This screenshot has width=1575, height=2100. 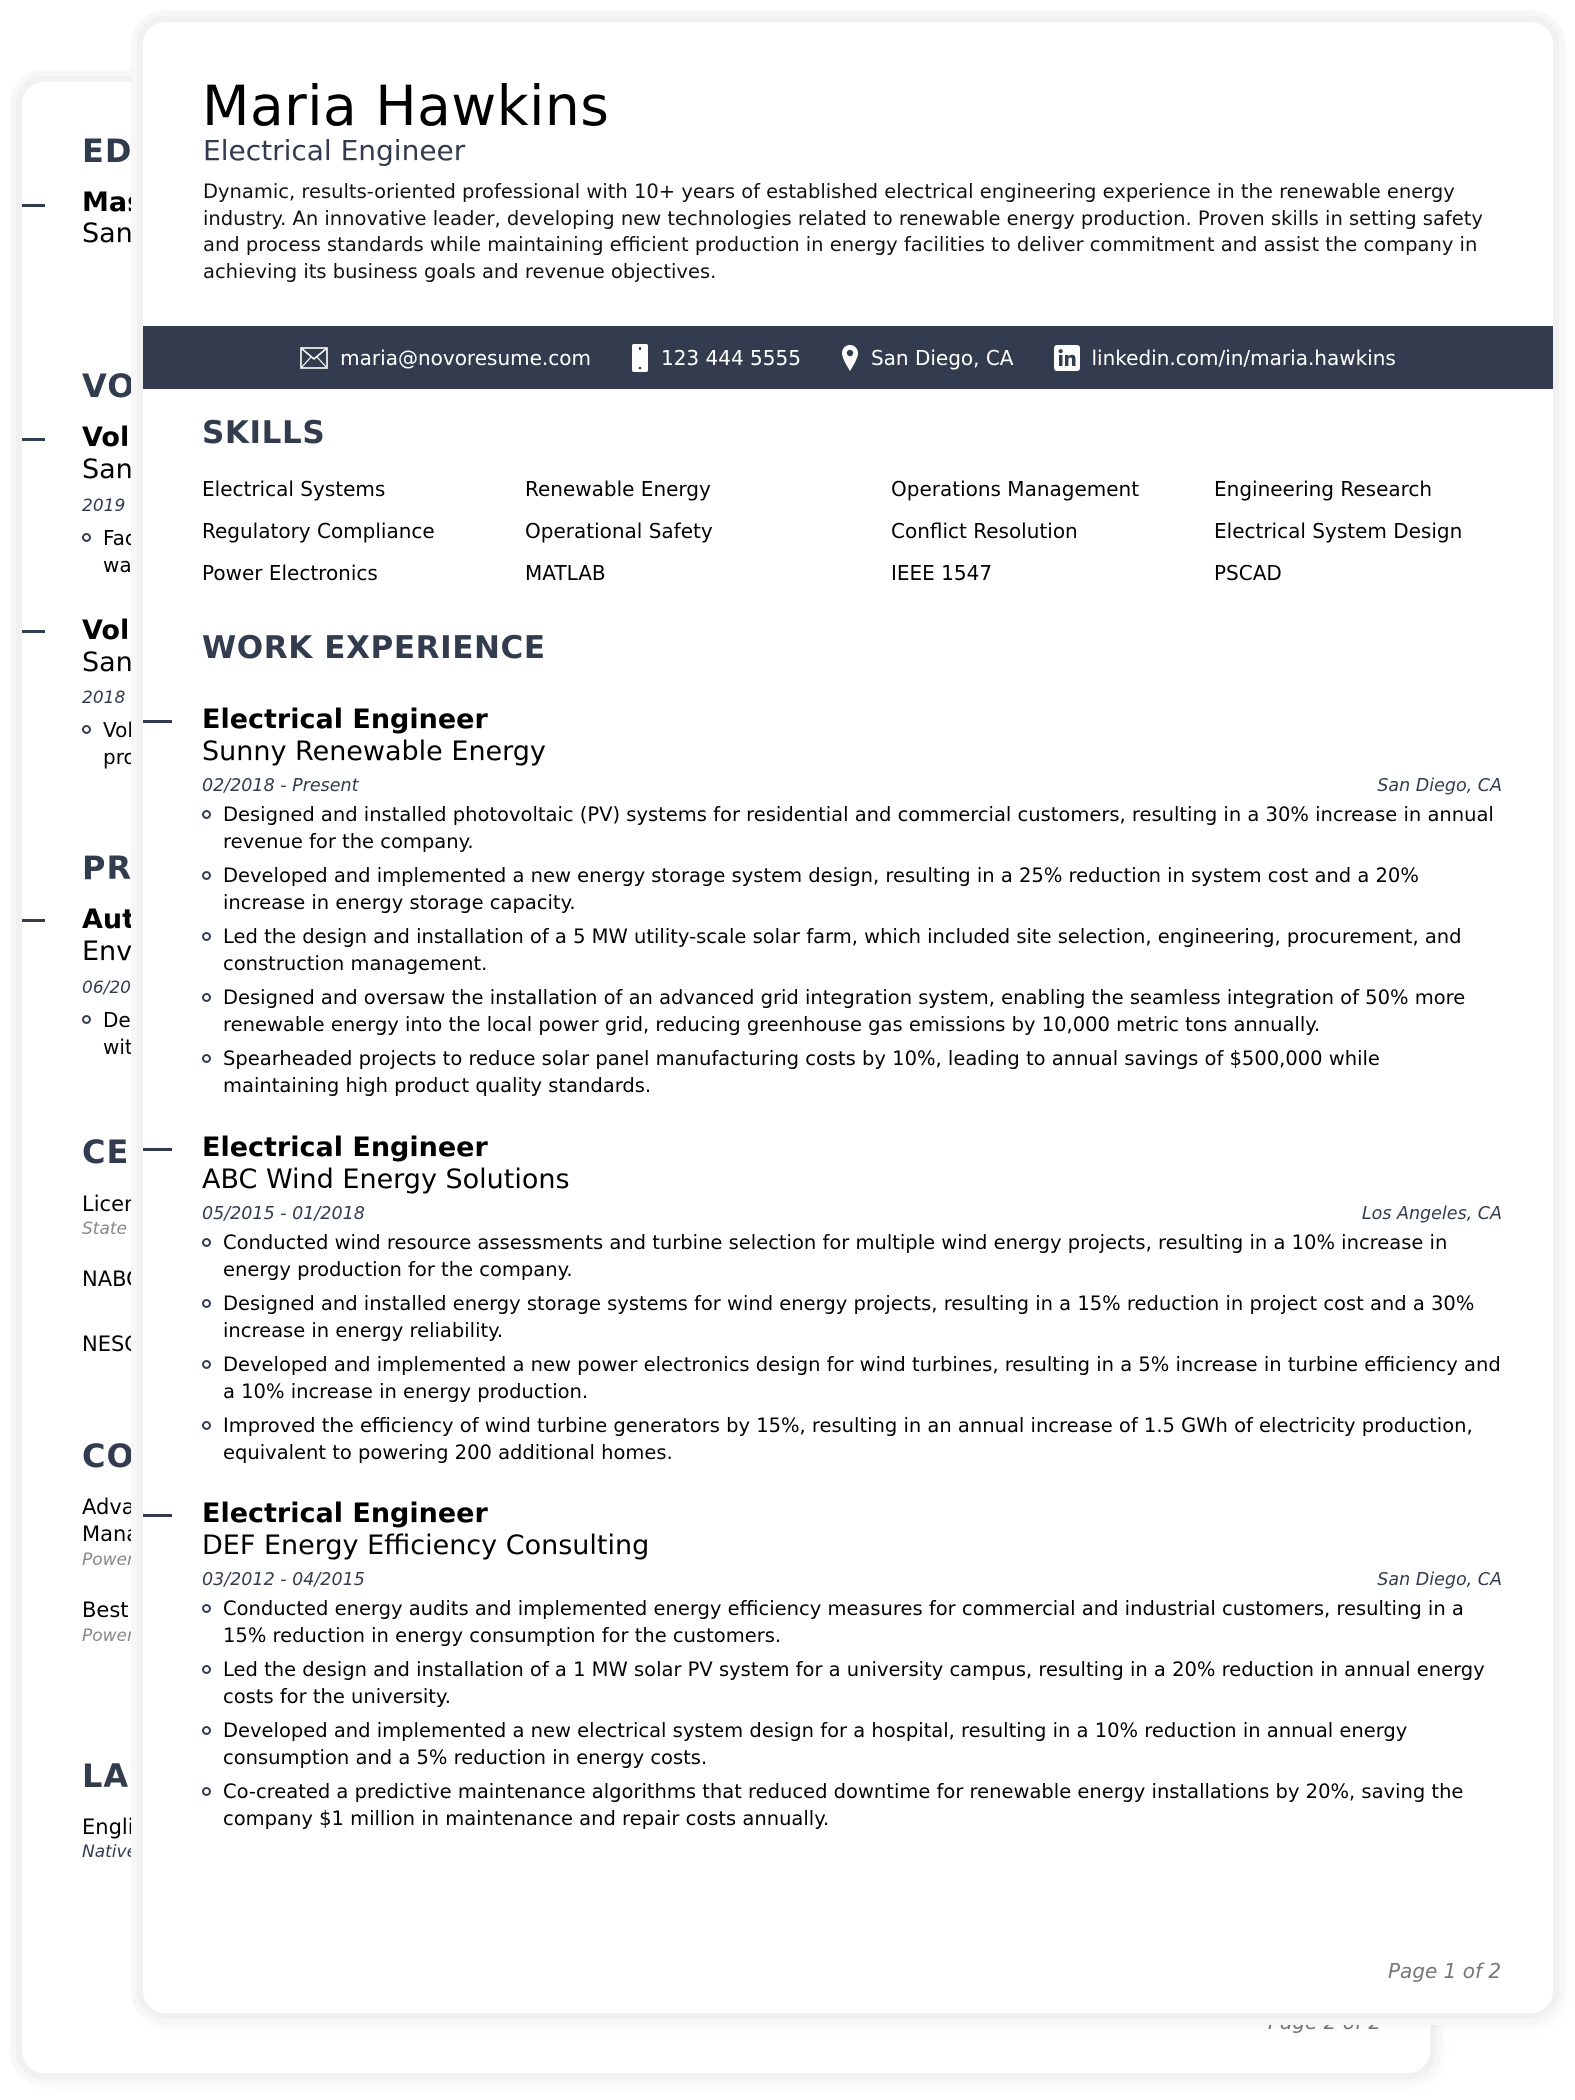 What do you see at coordinates (852, 1214) in the screenshot?
I see `job-meta: 05/2015 - 01/2018 Los Angeles, CA` at bounding box center [852, 1214].